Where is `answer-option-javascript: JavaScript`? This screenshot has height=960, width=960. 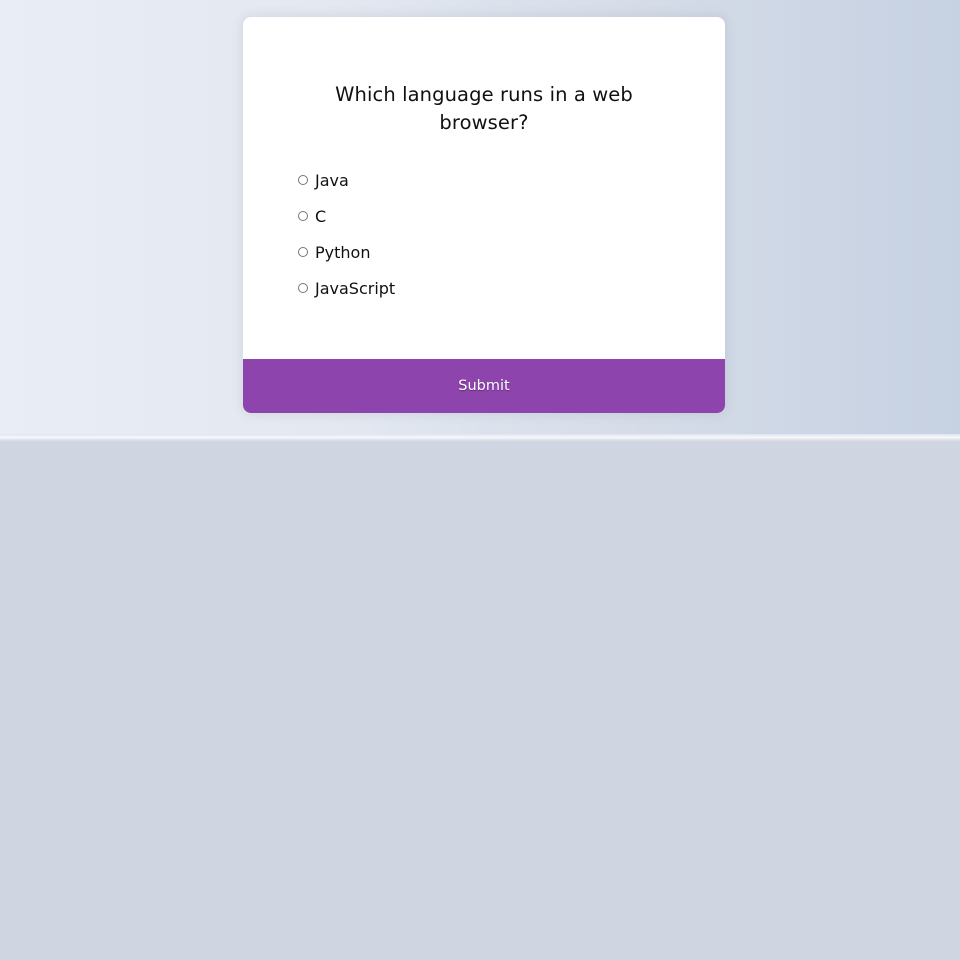 answer-option-javascript: JavaScript is located at coordinates (346, 288).